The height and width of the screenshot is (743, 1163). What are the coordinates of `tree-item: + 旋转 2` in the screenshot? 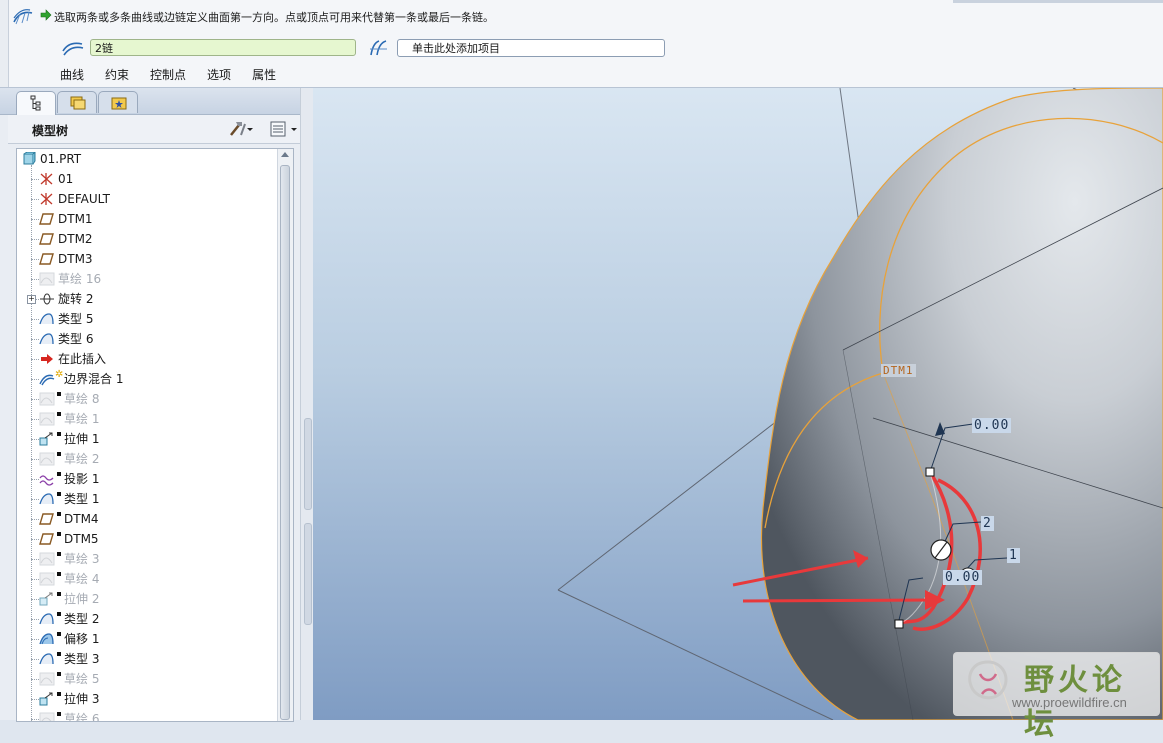 It's located at (146, 299).